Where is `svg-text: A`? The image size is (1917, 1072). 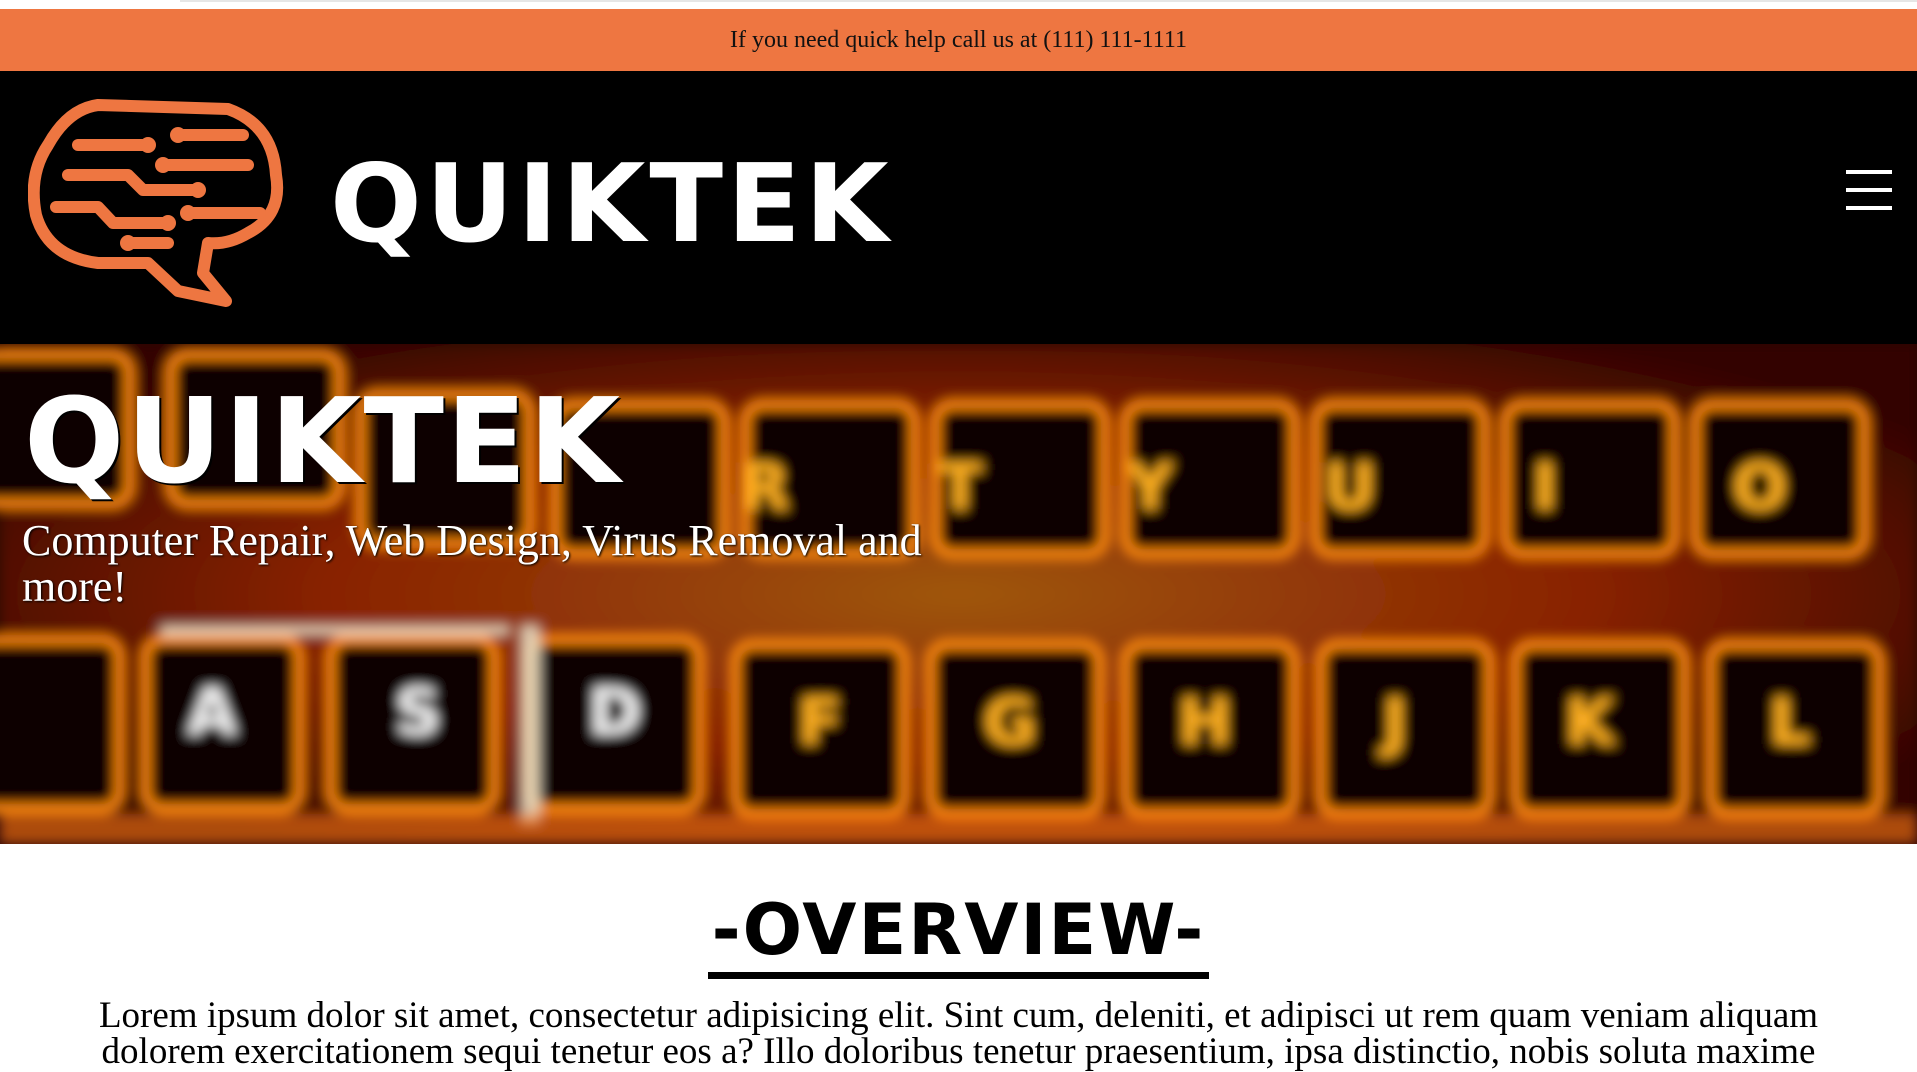 svg-text: A is located at coordinates (212, 713).